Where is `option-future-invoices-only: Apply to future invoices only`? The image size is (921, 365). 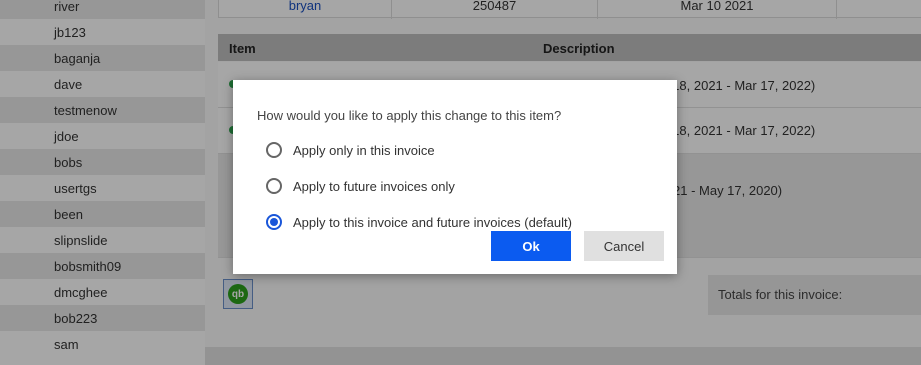
option-future-invoices-only: Apply to future invoices only is located at coordinates (360, 186).